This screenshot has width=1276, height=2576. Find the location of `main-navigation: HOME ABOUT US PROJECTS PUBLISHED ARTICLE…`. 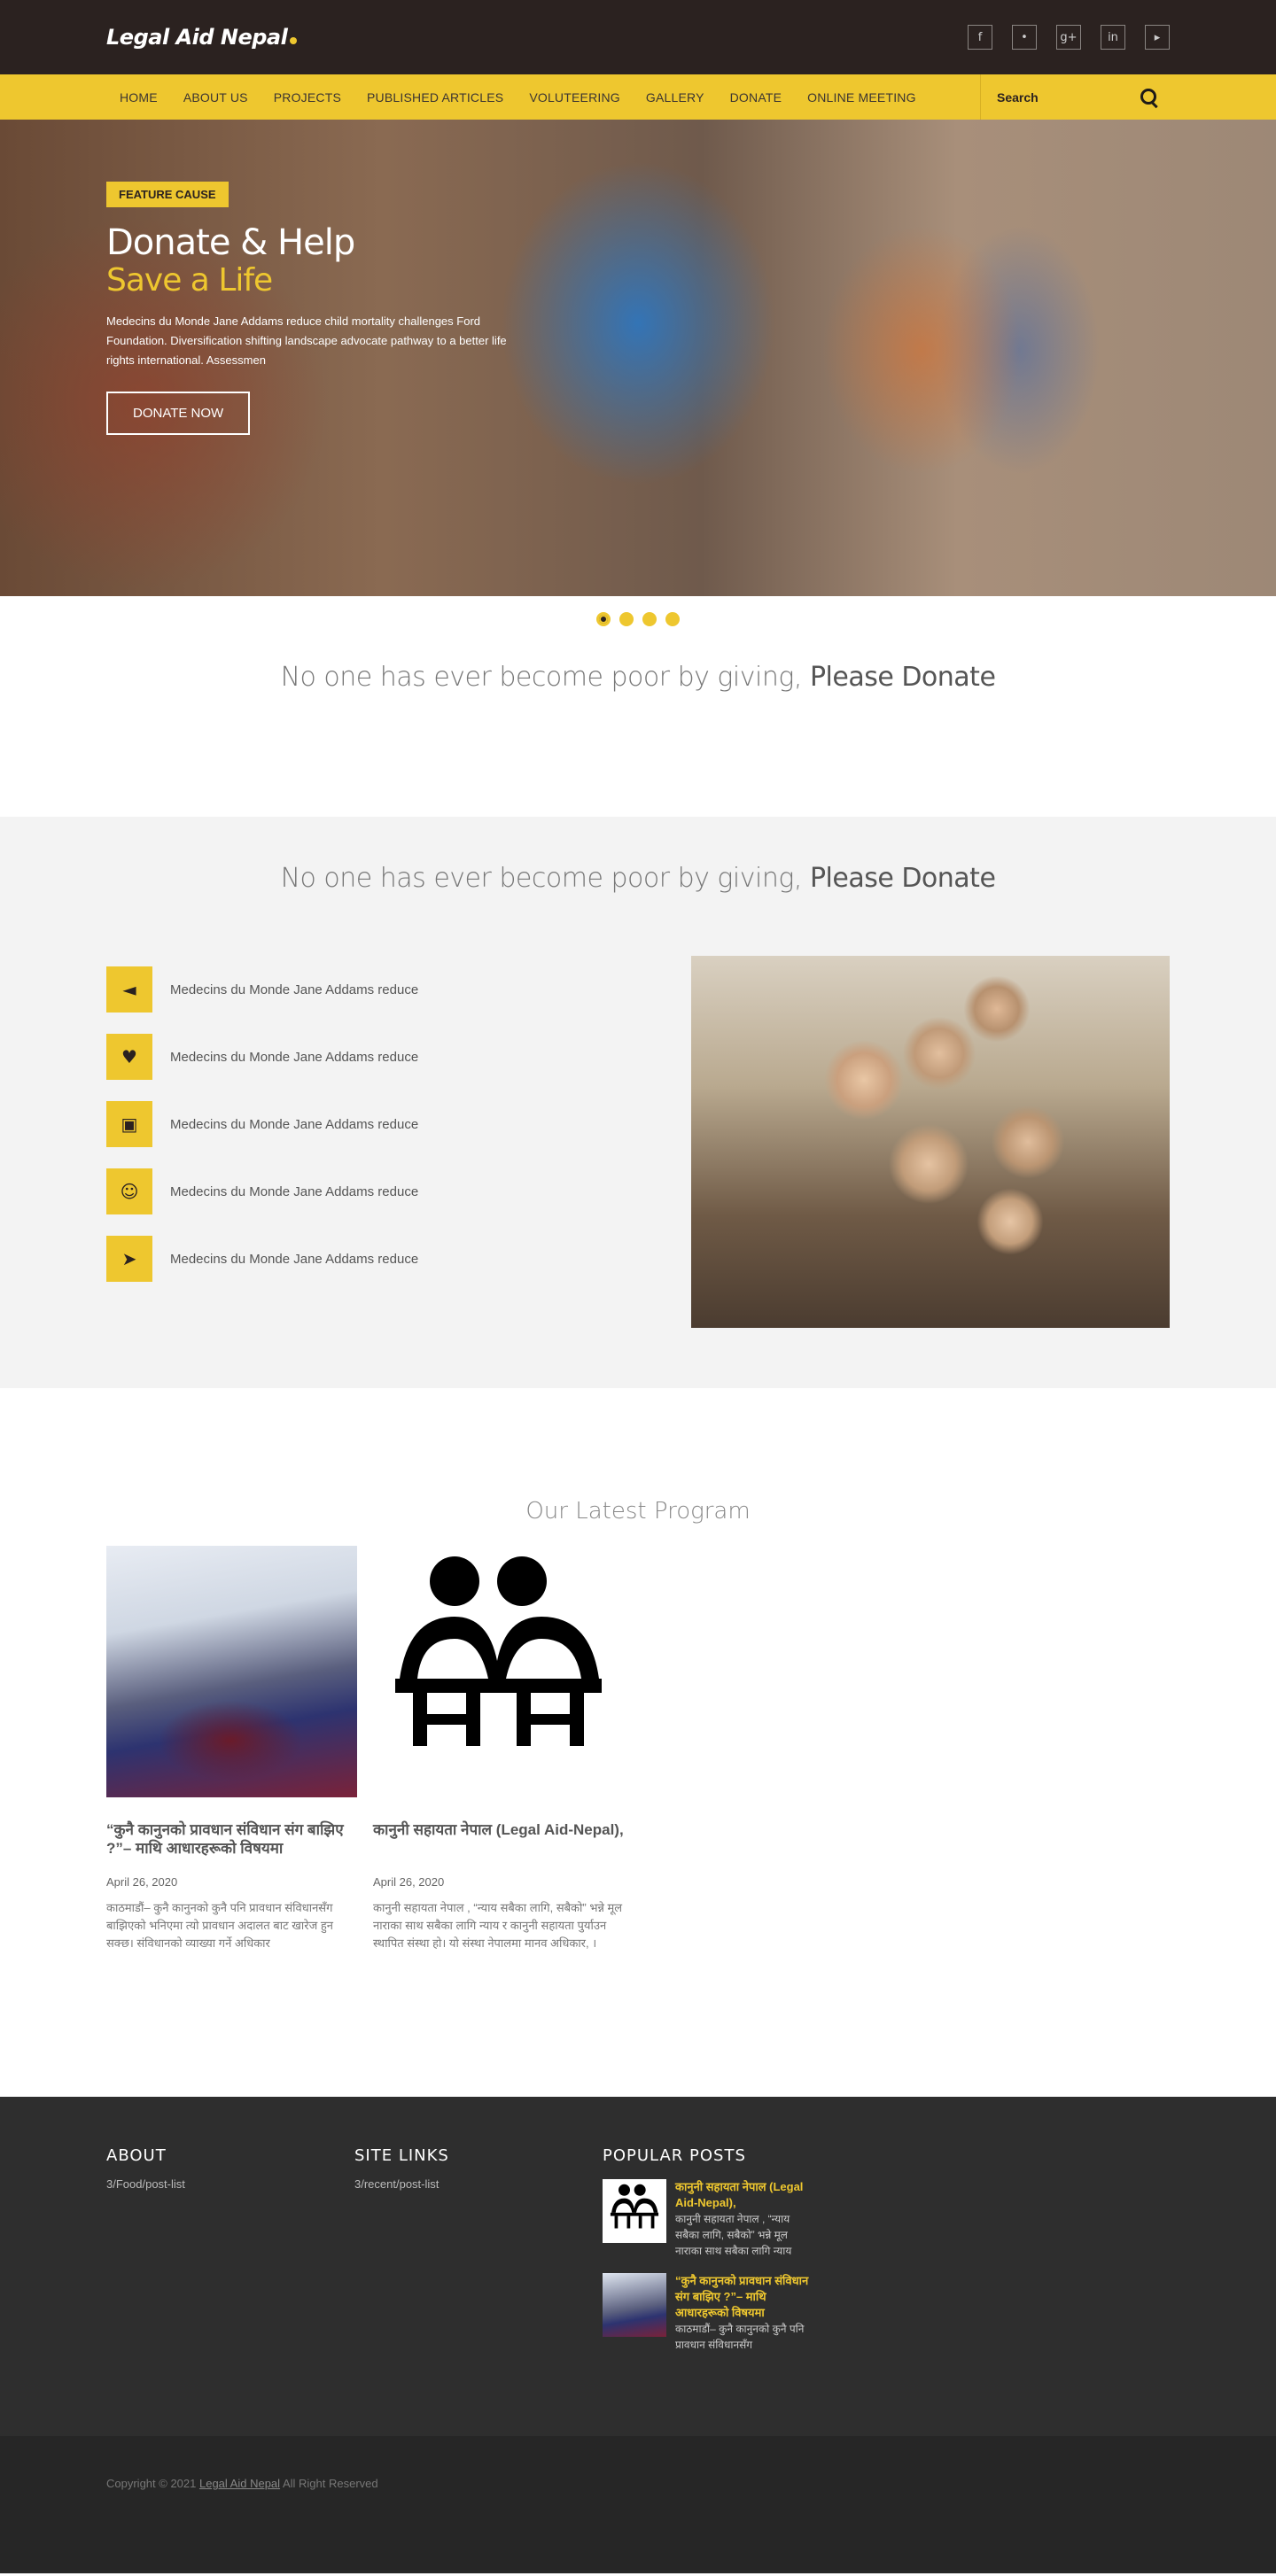

main-navigation: HOME ABOUT US PROJECTS PUBLISHED ARTICLE… is located at coordinates (638, 97).